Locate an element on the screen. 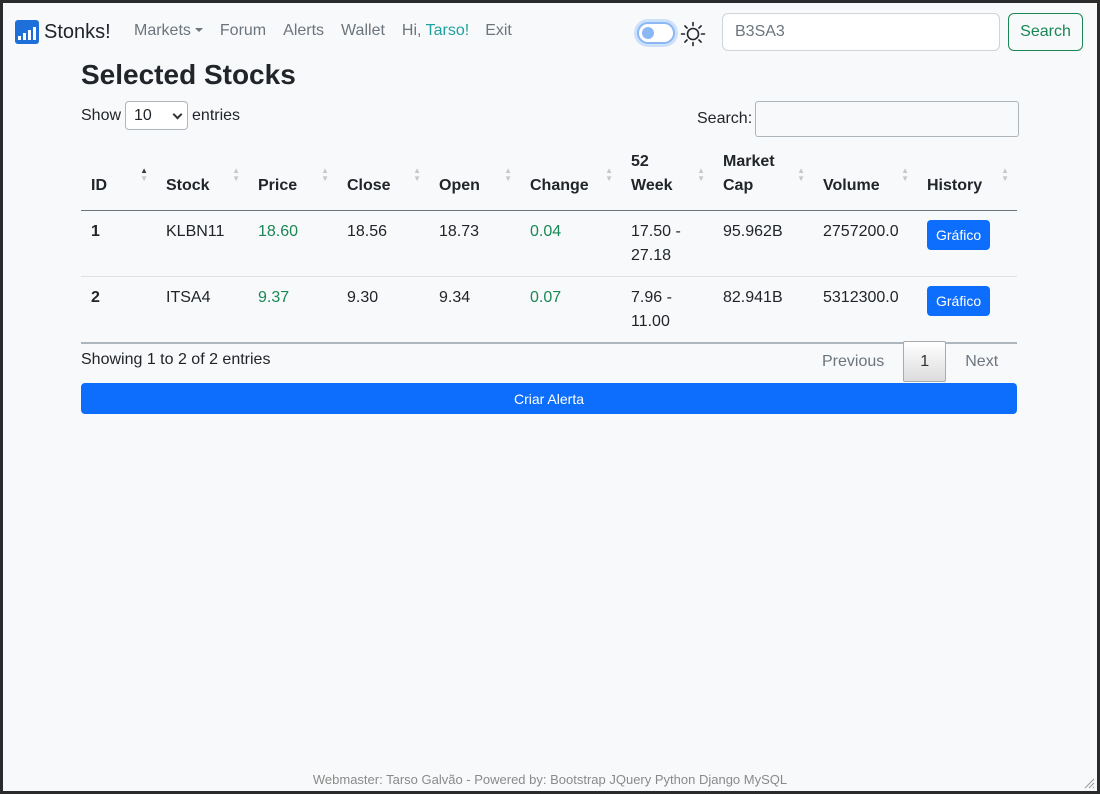 Image resolution: width=1100 pixels, height=794 pixels. col-volume: Volume ▲ ▼ is located at coordinates (865, 177).